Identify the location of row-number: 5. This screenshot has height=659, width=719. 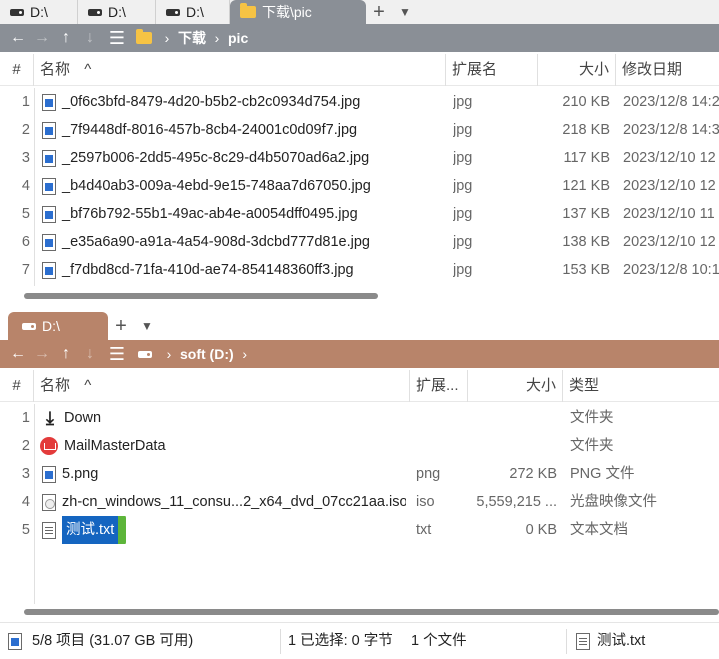
(25, 530).